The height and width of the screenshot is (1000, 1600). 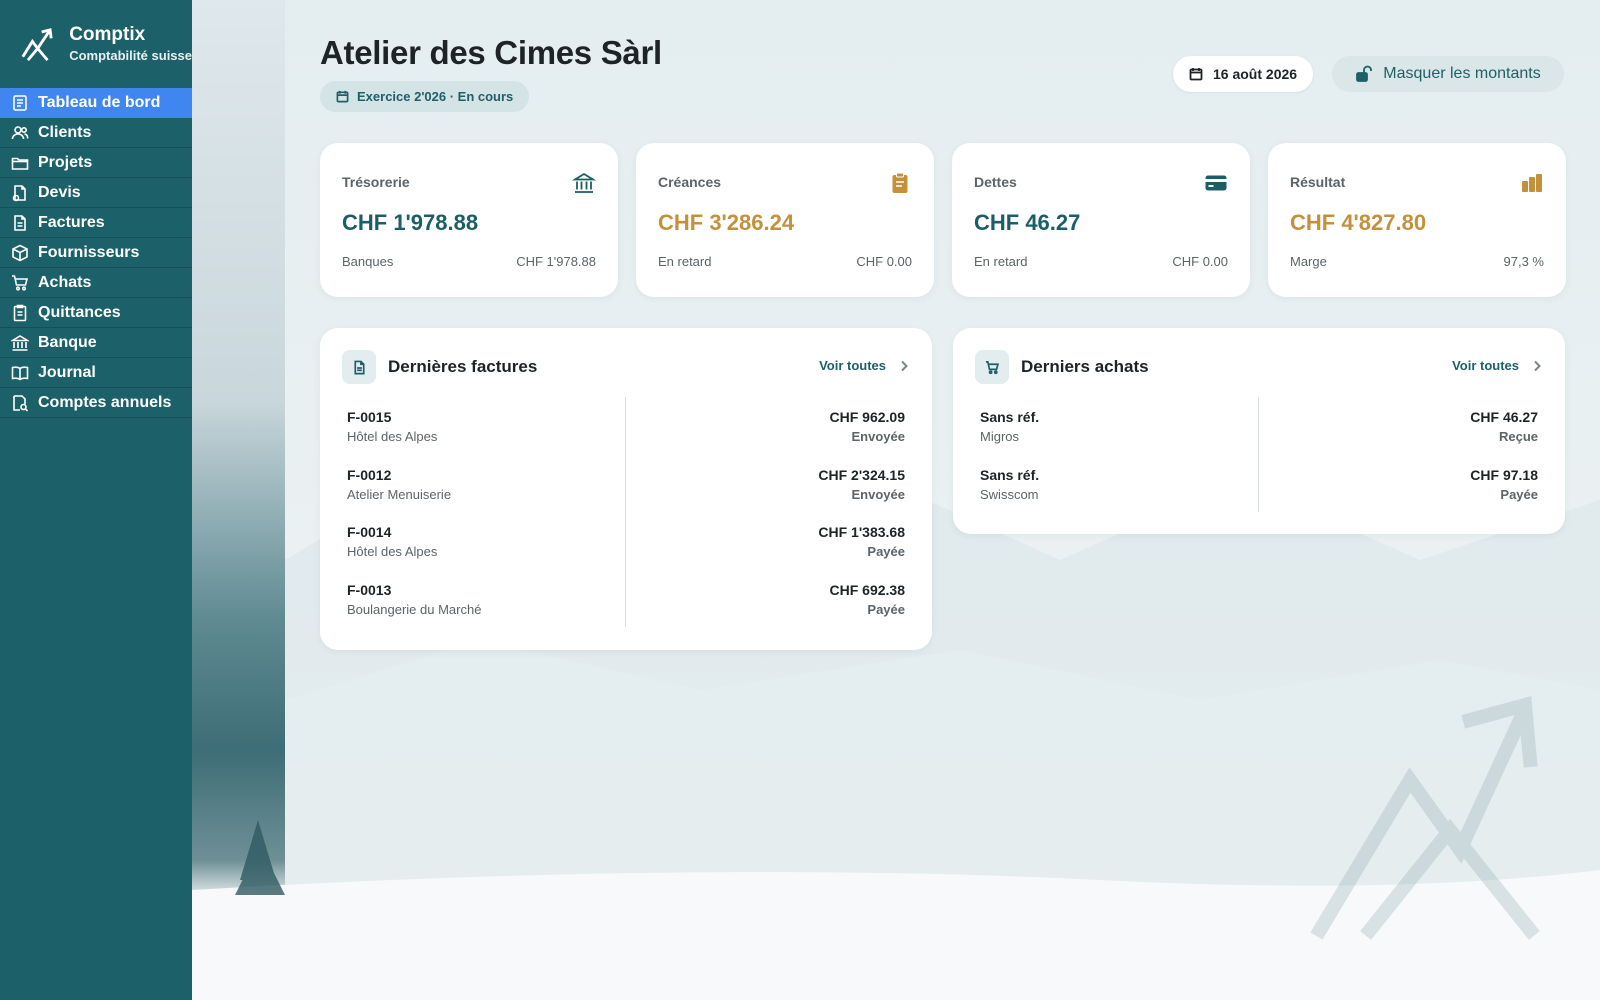 What do you see at coordinates (59, 192) in the screenshot?
I see `sidebar-item-label: Devis` at bounding box center [59, 192].